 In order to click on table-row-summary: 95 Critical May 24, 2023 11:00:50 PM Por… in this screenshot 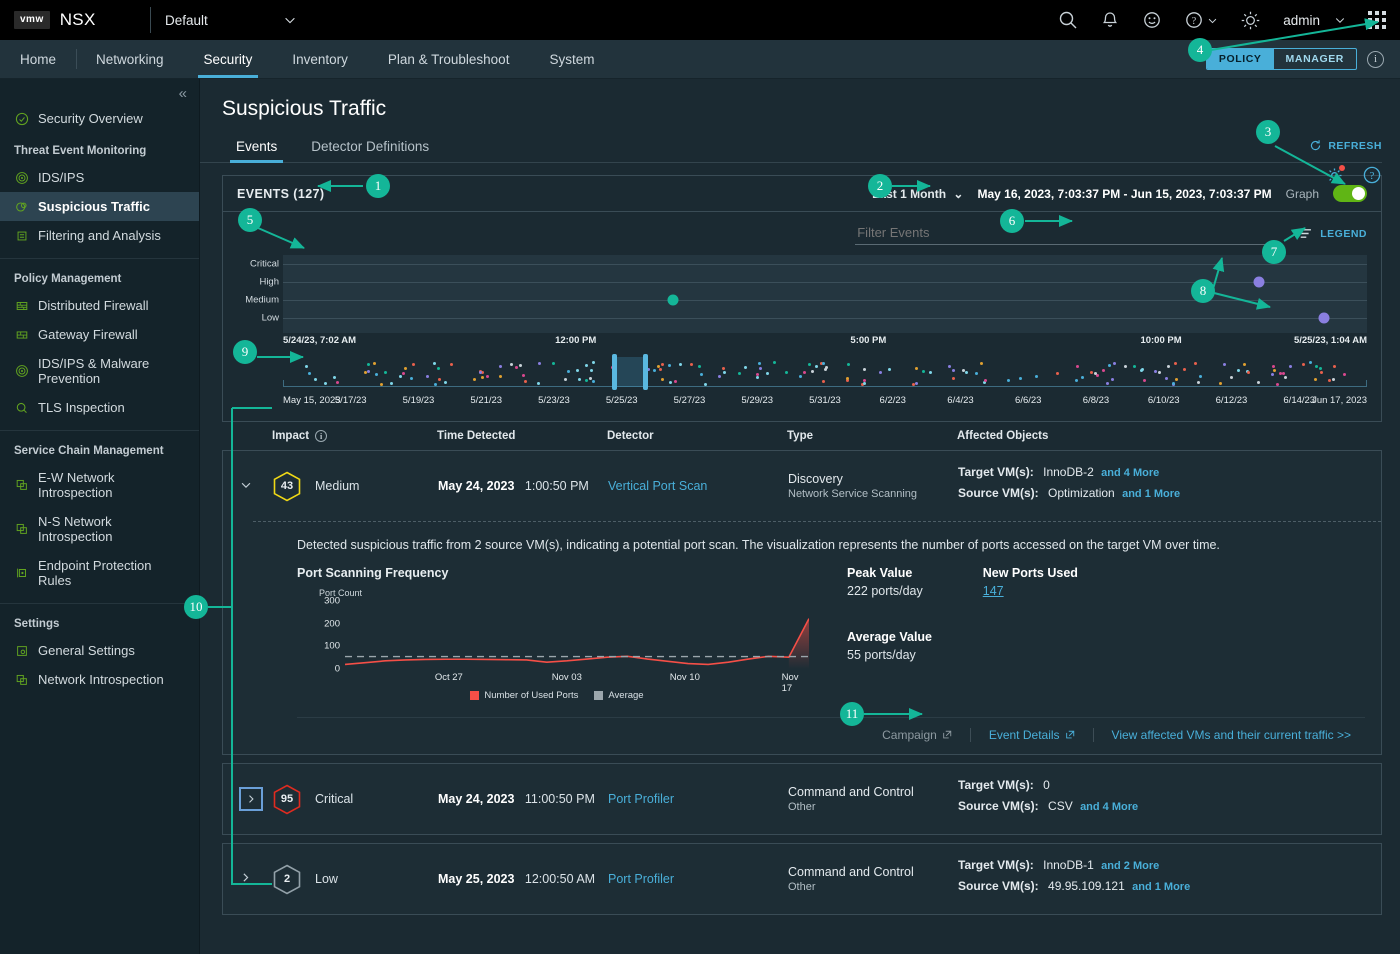, I will do `click(802, 799)`.